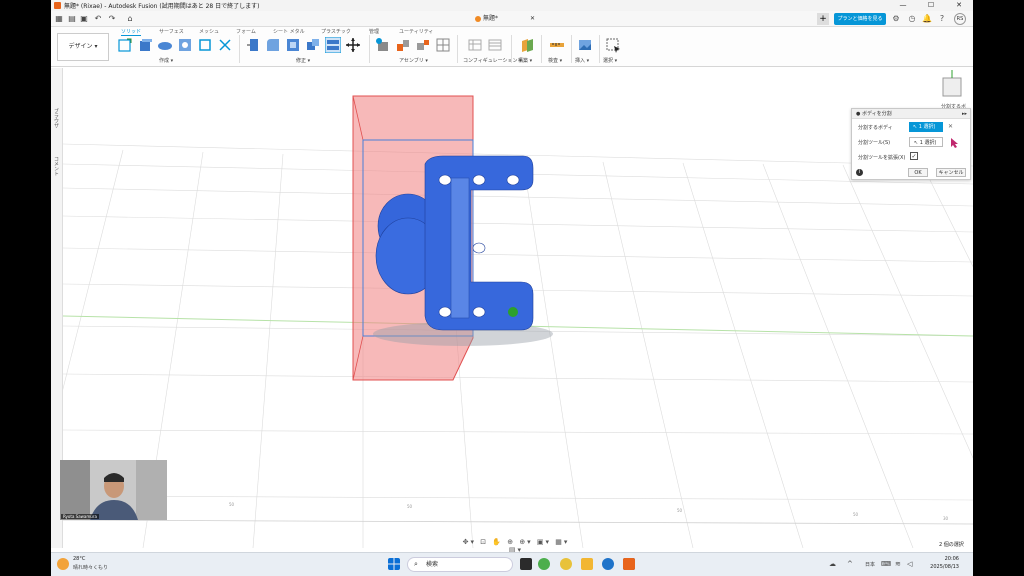 The width and height of the screenshot is (1024, 576). What do you see at coordinates (56, 118) in the screenshot?
I see `browser-label: ブラウザ` at bounding box center [56, 118].